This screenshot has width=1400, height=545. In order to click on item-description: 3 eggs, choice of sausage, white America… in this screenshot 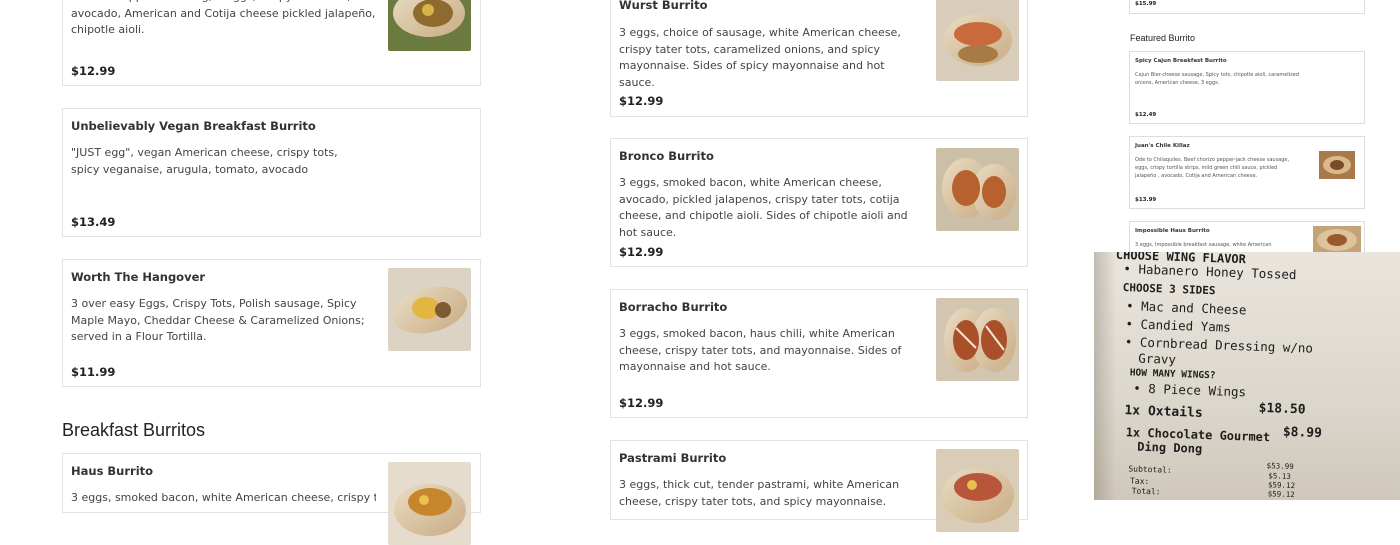, I will do `click(760, 57)`.